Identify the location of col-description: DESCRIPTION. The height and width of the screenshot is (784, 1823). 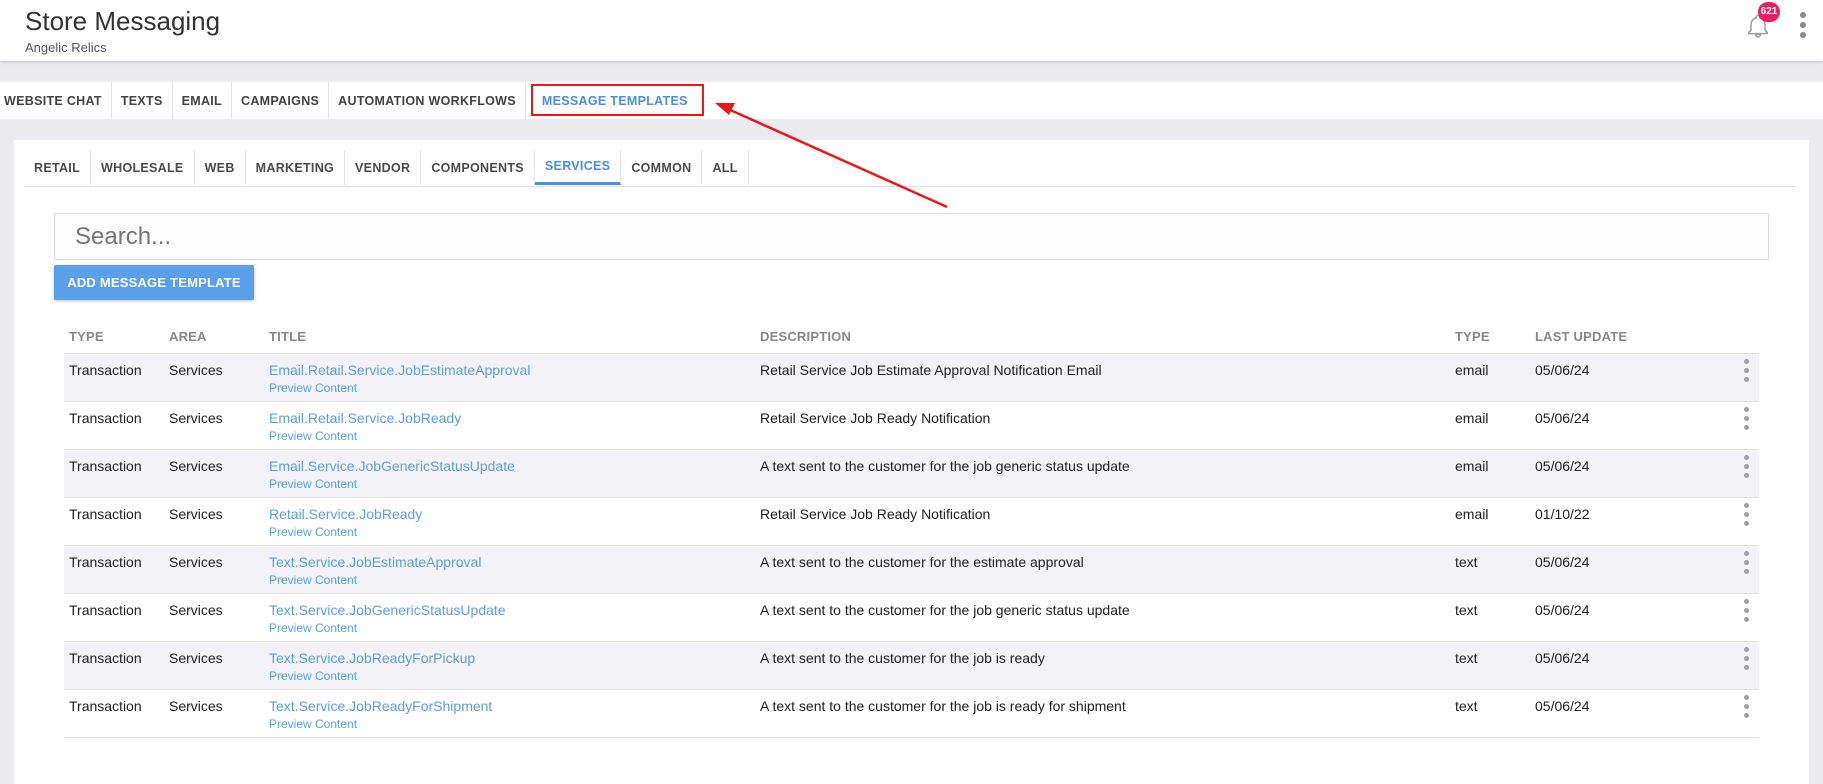
(805, 336).